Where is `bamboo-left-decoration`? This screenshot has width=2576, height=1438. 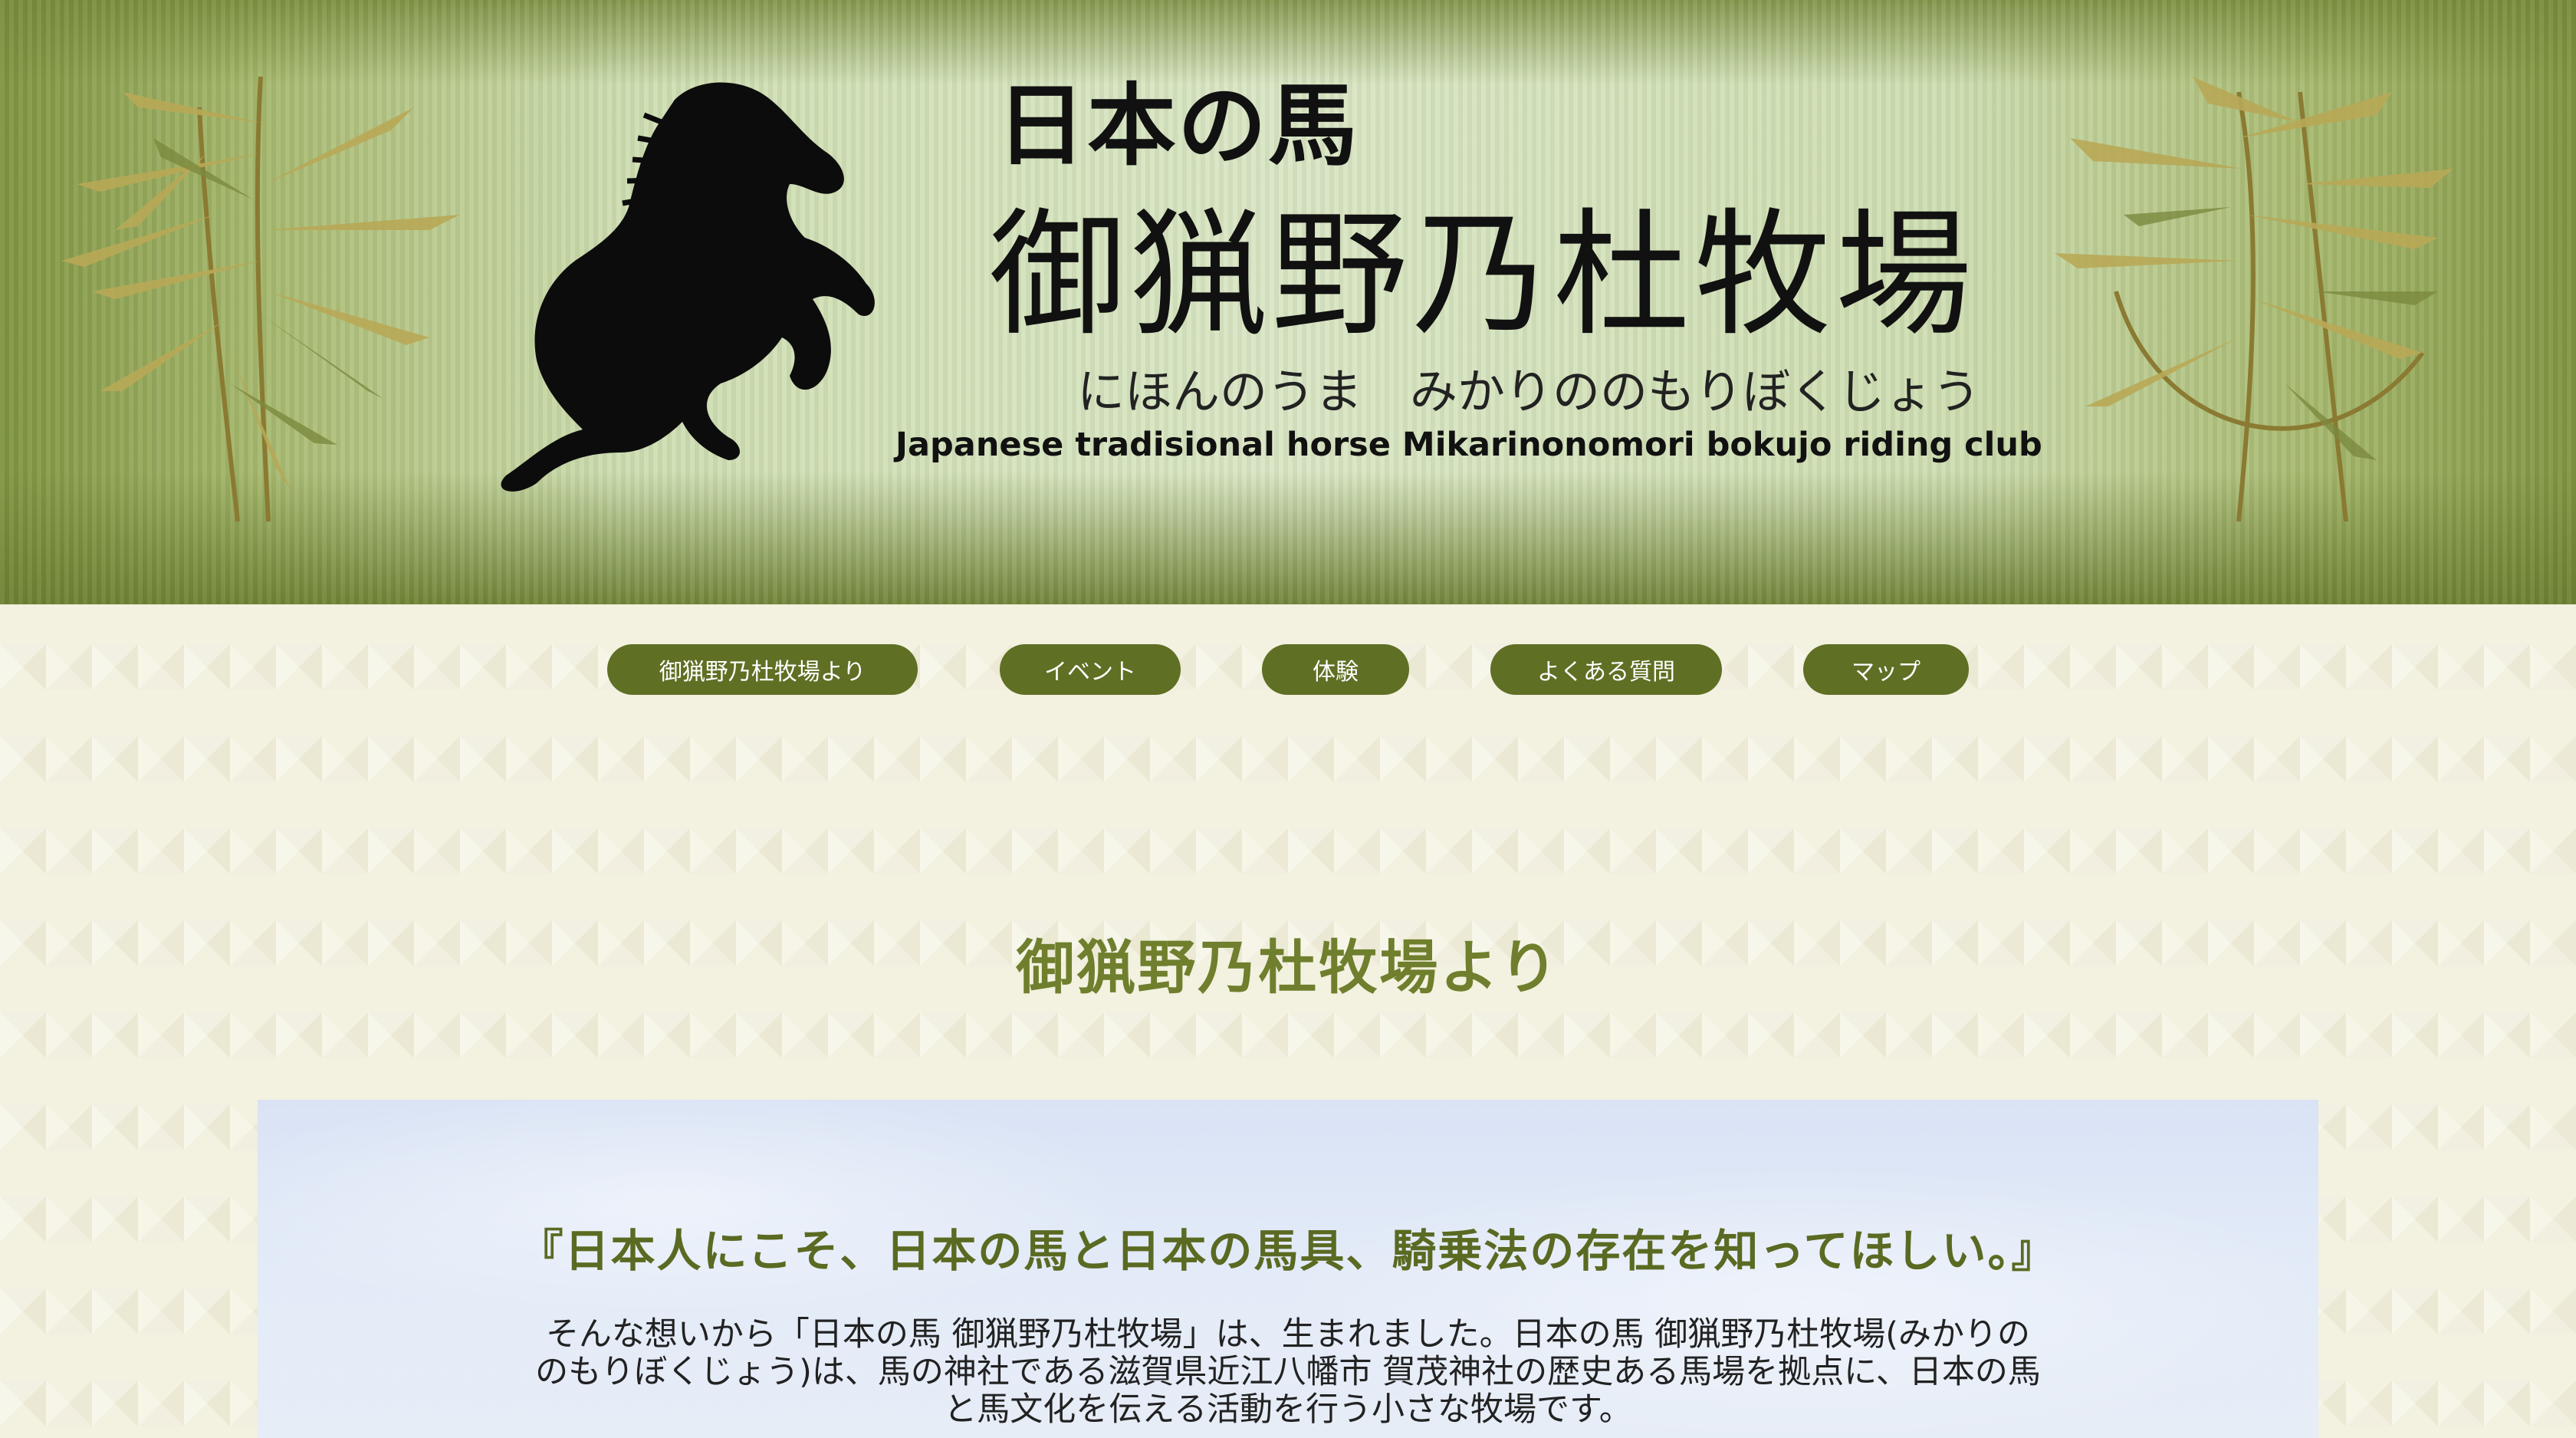 bamboo-left-decoration is located at coordinates (260, 299).